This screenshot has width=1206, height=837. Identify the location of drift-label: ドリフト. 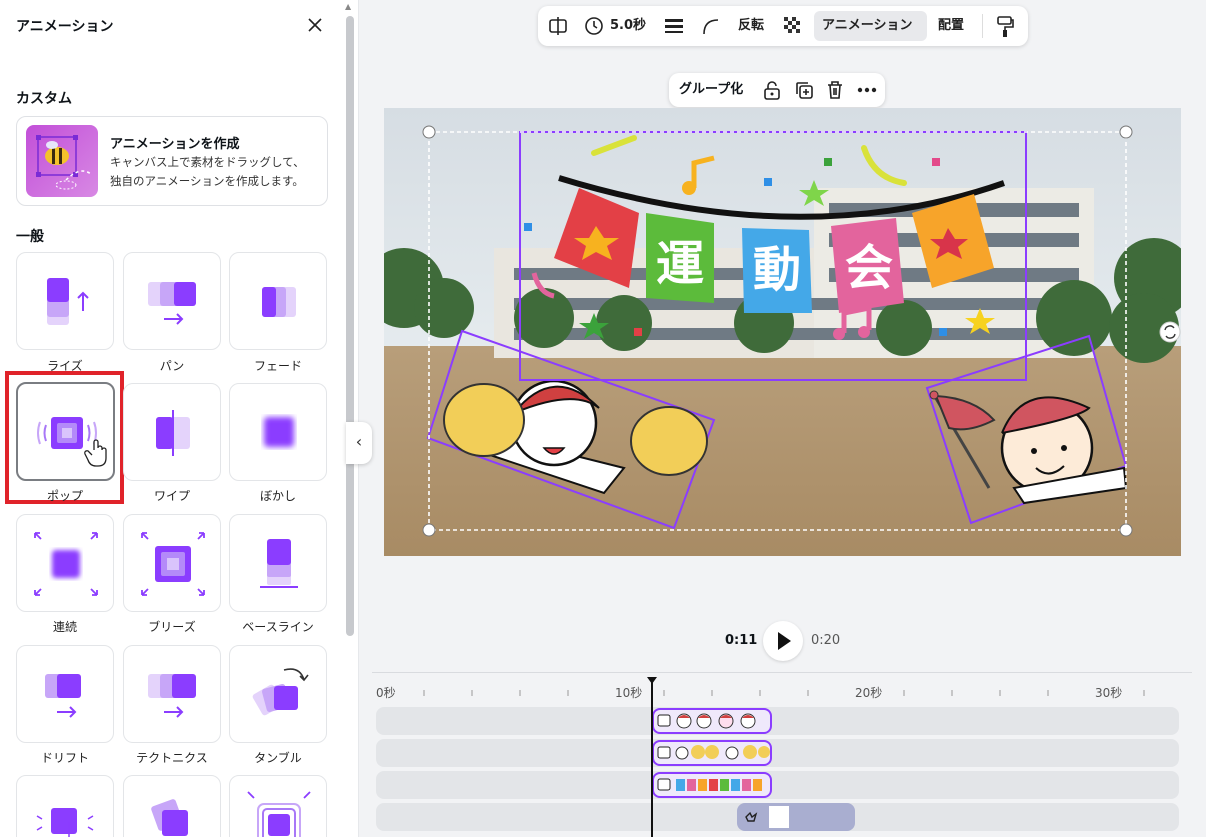
(64, 758).